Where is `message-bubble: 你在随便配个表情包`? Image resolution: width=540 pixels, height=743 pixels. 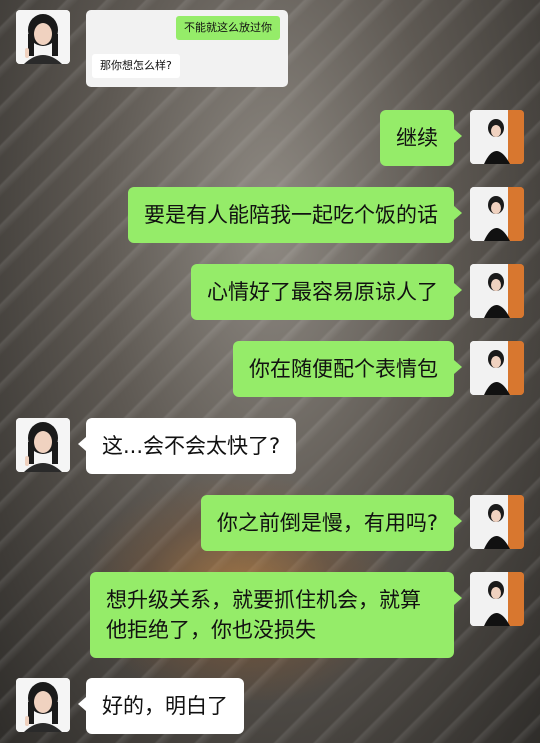
message-bubble: 你在随便配个表情包 is located at coordinates (347, 369).